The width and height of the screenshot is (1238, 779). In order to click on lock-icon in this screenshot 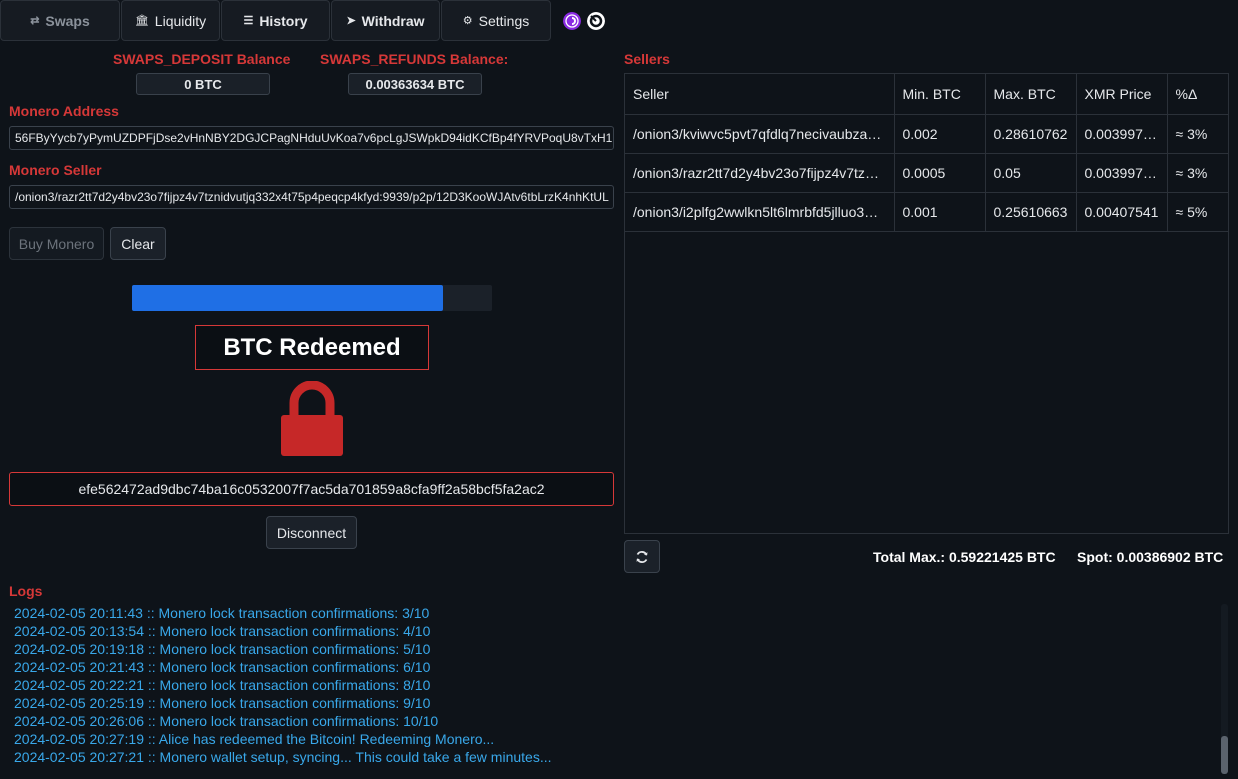, I will do `click(312, 418)`.